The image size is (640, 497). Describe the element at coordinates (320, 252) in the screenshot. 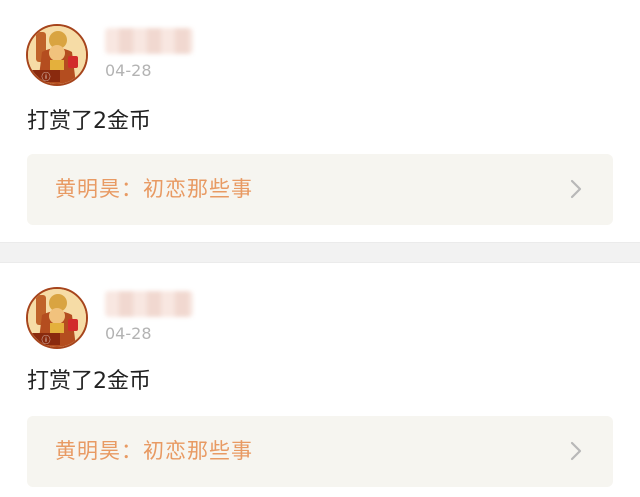

I see `item-divider` at that location.